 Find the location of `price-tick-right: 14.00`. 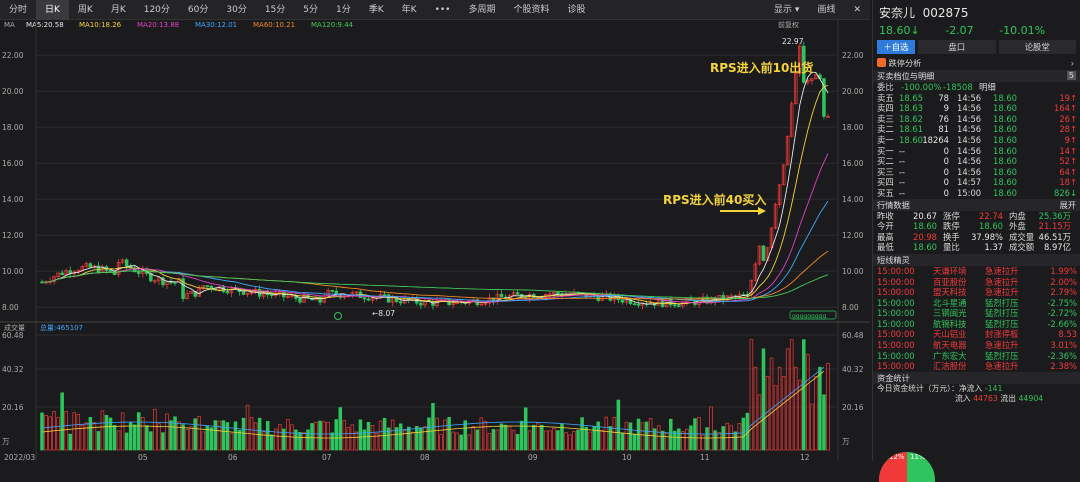

price-tick-right: 14.00 is located at coordinates (853, 199).